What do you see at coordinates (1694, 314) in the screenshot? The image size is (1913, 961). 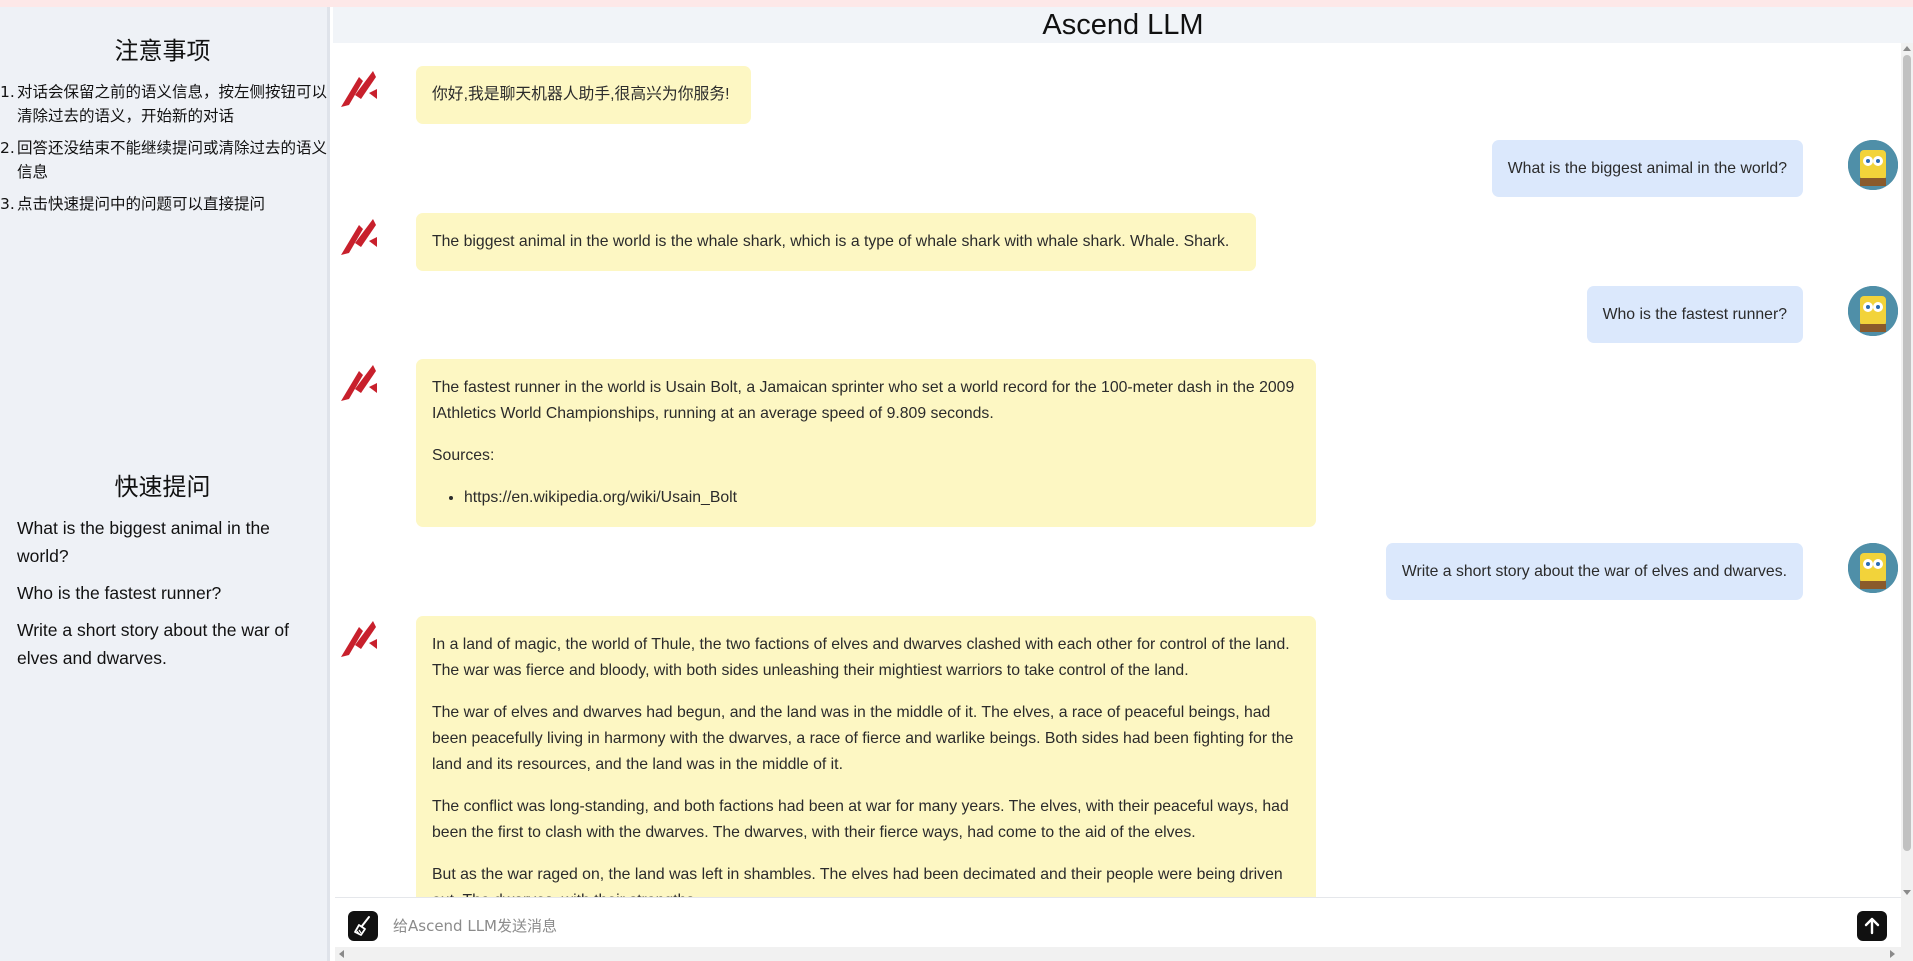 I see `user-message: Who is the fastest runner?` at bounding box center [1694, 314].